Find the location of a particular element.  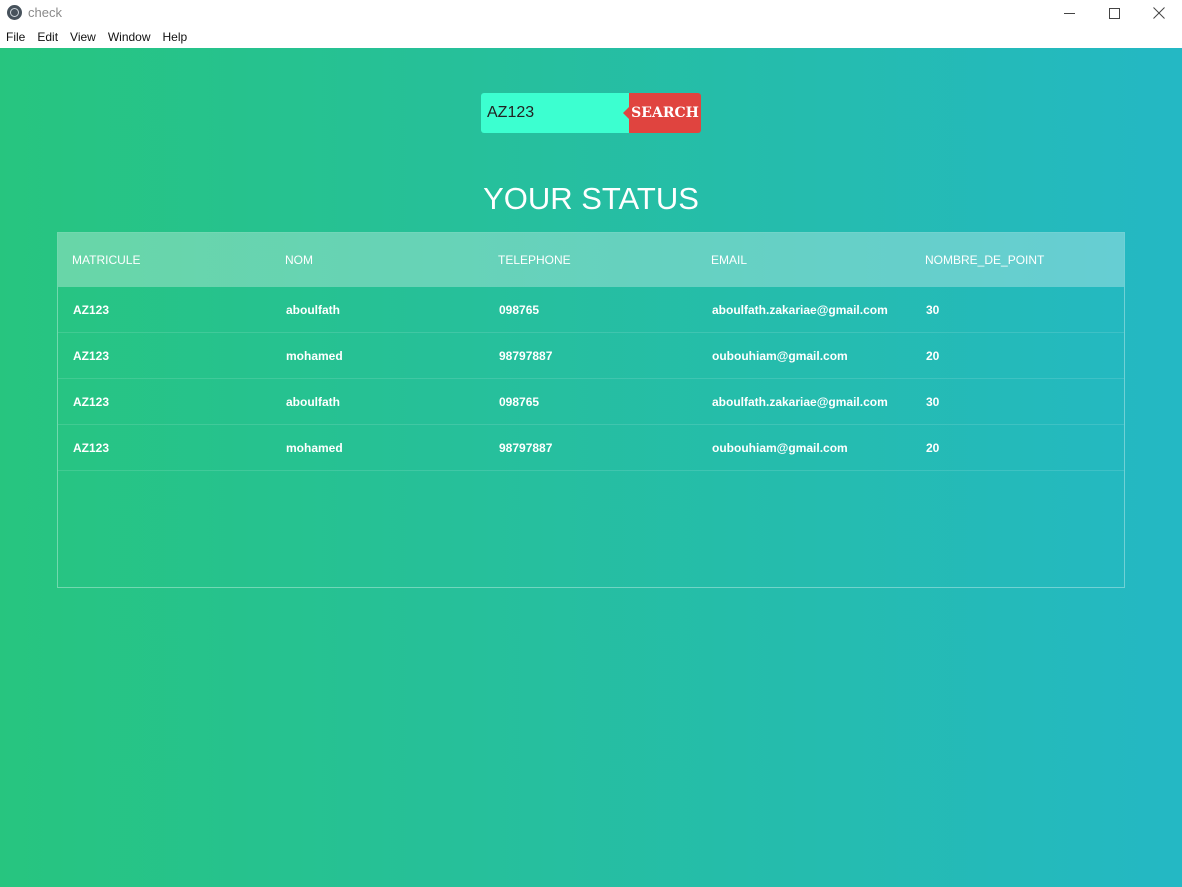

app-icon is located at coordinates (14, 12).